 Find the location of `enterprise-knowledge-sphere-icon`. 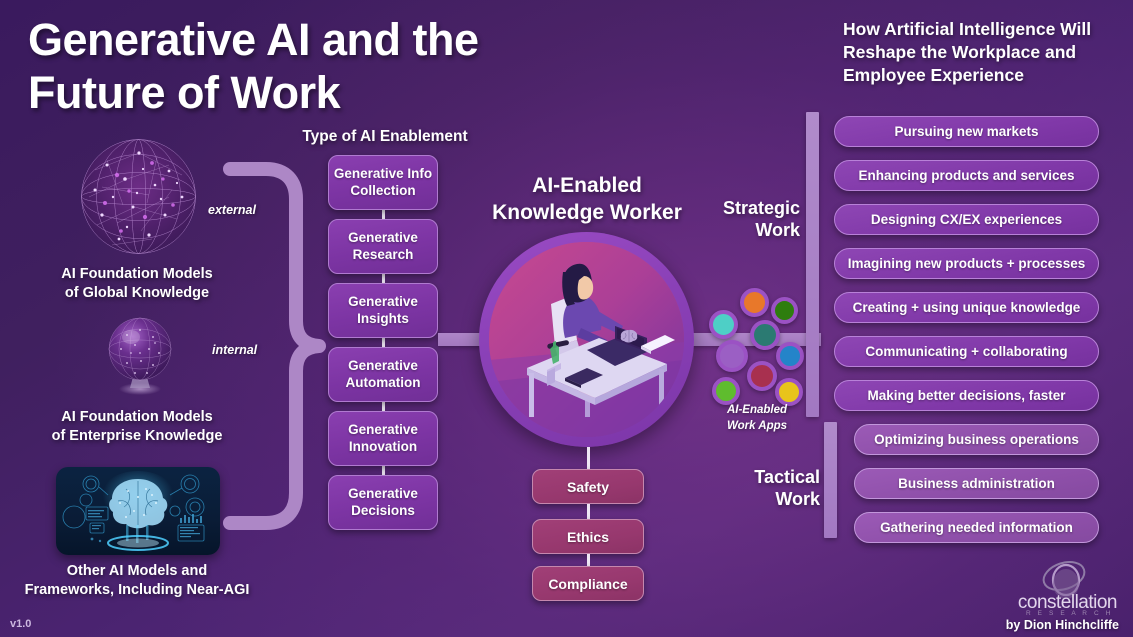

enterprise-knowledge-sphere-icon is located at coordinates (140, 356).